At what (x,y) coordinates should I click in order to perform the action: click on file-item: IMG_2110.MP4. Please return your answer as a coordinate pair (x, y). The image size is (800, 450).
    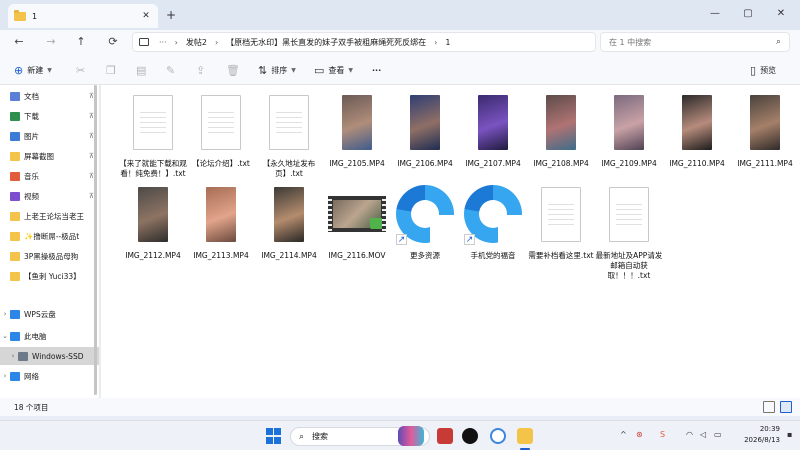
    Looking at the image, I should click on (697, 130).